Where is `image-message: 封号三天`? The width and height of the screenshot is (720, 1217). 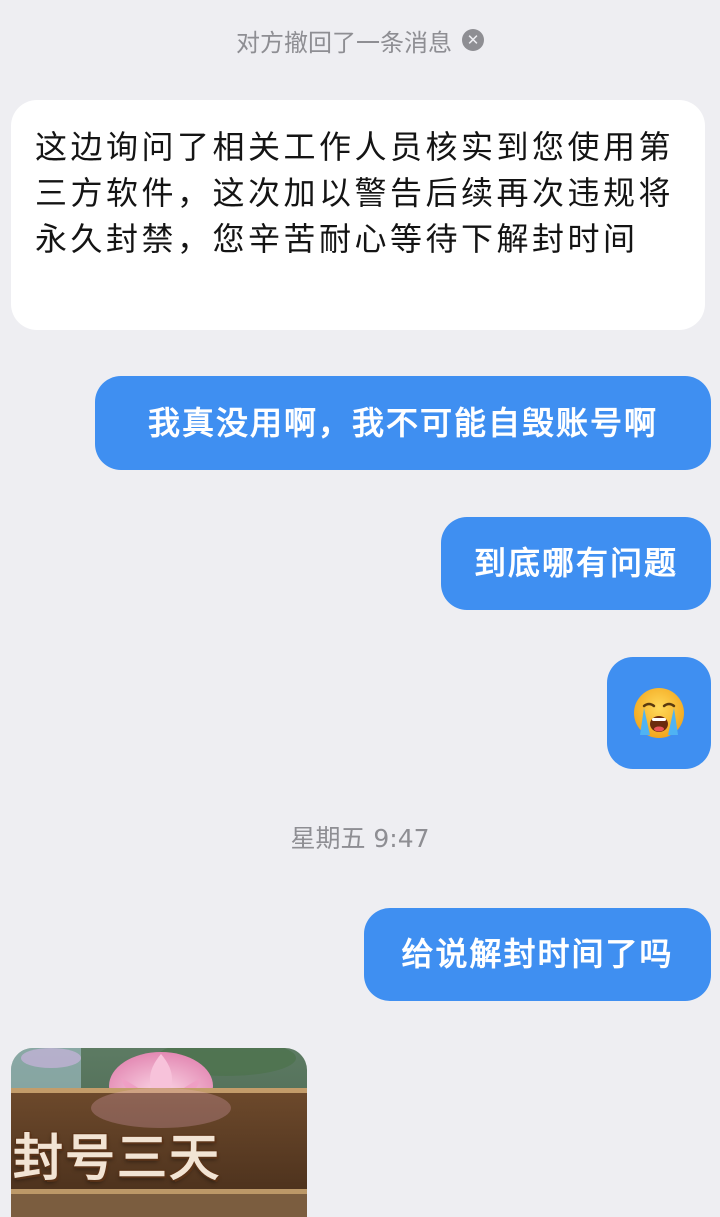
image-message: 封号三天 is located at coordinates (159, 1132).